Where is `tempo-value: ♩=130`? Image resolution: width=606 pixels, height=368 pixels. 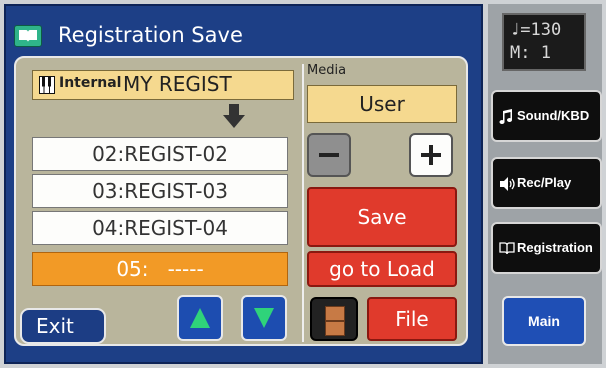 tempo-value: ♩=130 is located at coordinates (536, 30).